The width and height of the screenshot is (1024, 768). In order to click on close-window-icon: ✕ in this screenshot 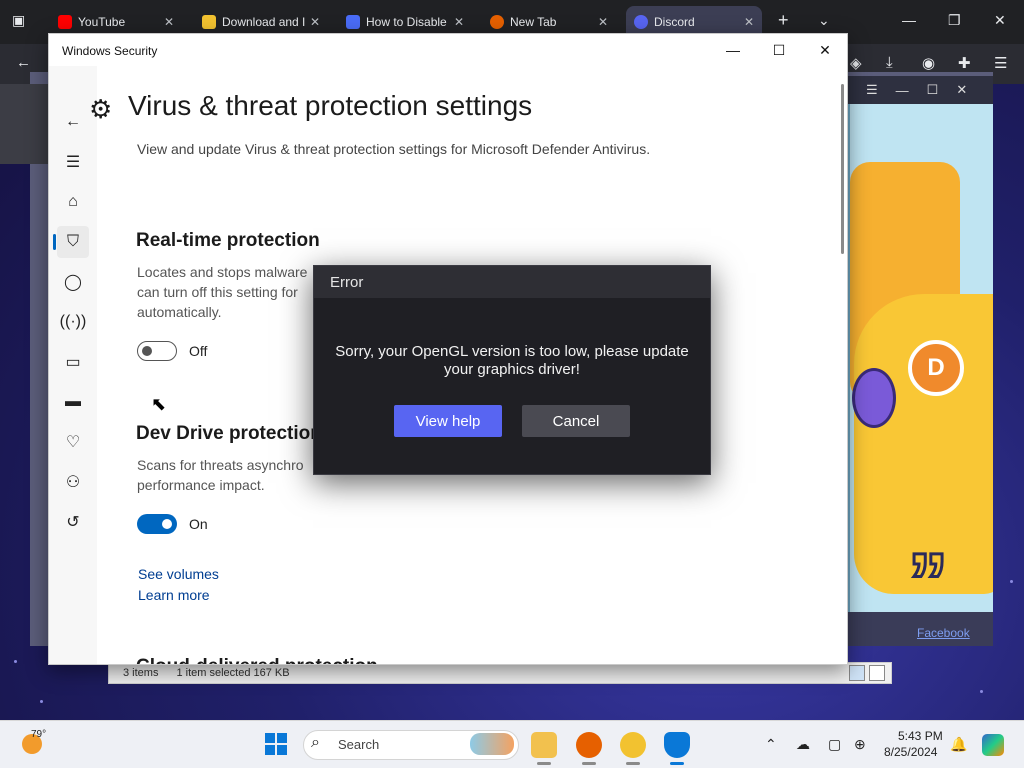, I will do `click(1000, 20)`.